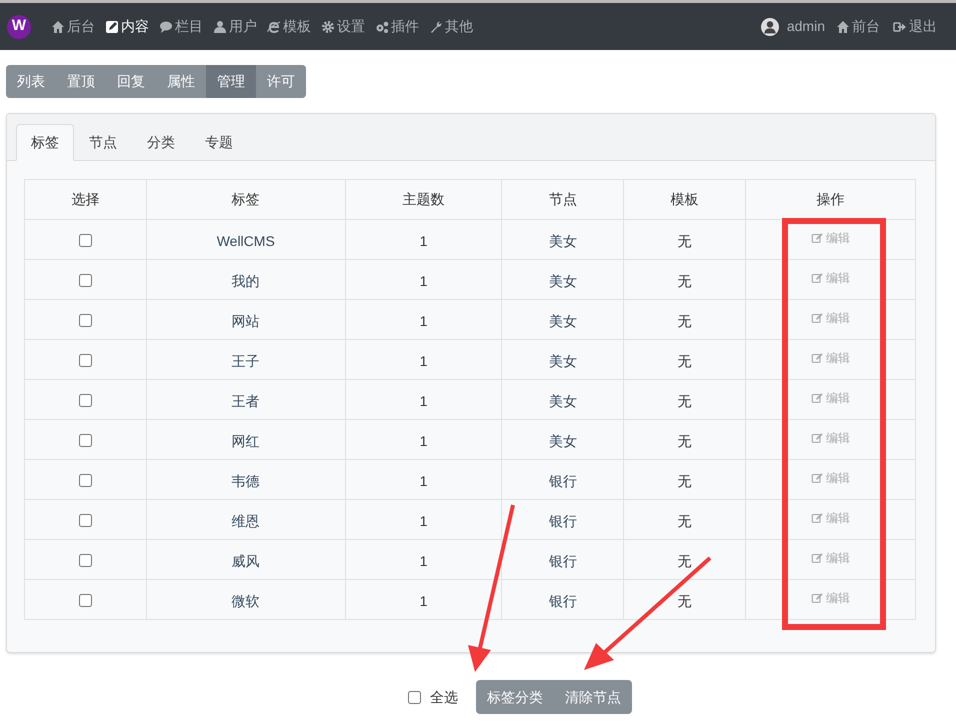 The image size is (956, 726). Describe the element at coordinates (436, 27) in the screenshot. I see `wrench-icon` at that location.